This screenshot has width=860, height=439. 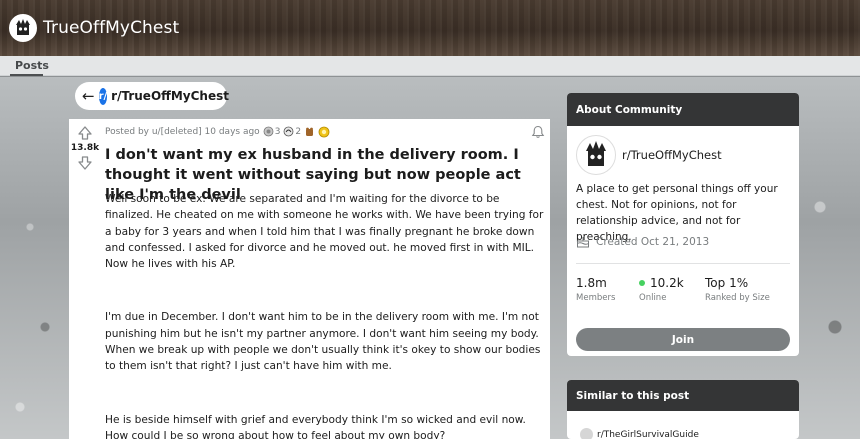 I want to click on stat-value-text: 10.2k, so click(x=667, y=283).